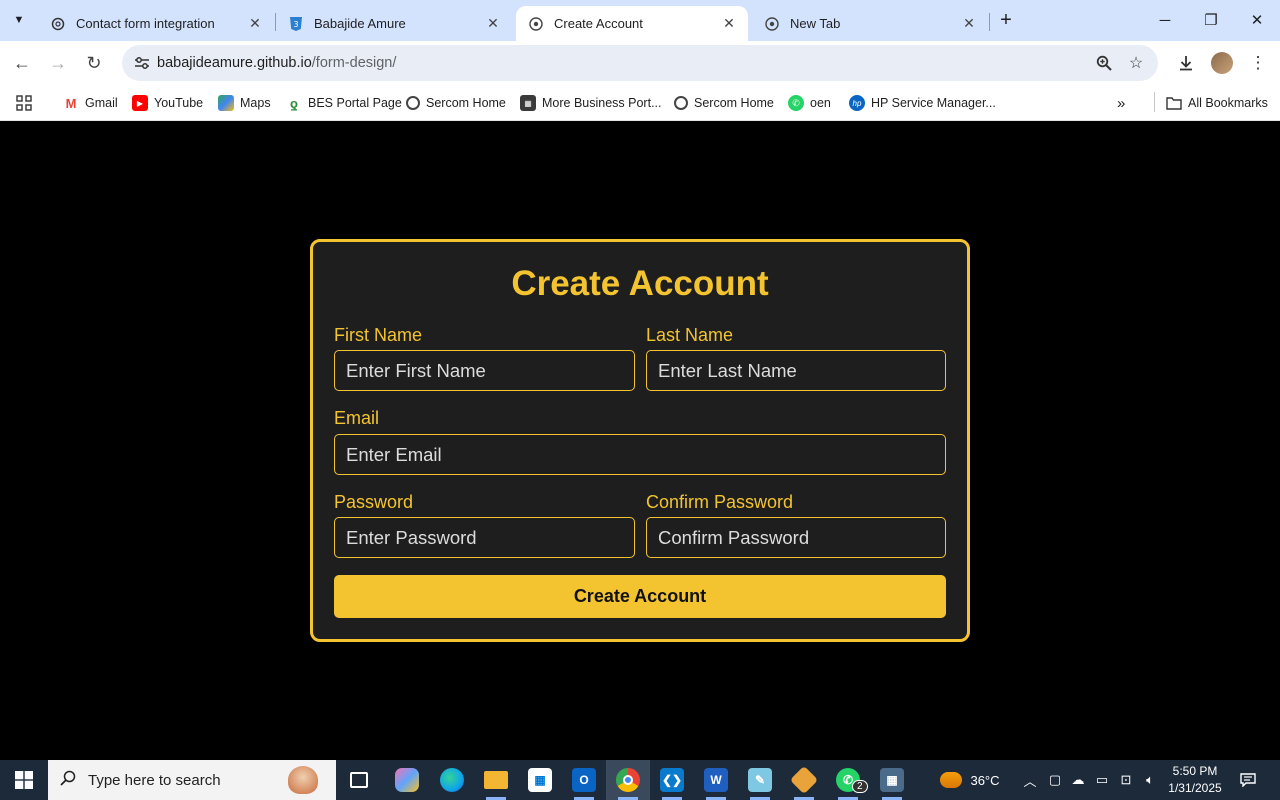  Describe the element at coordinates (848, 780) in the screenshot. I see `whatsapp-icon: ✆ 2` at that location.